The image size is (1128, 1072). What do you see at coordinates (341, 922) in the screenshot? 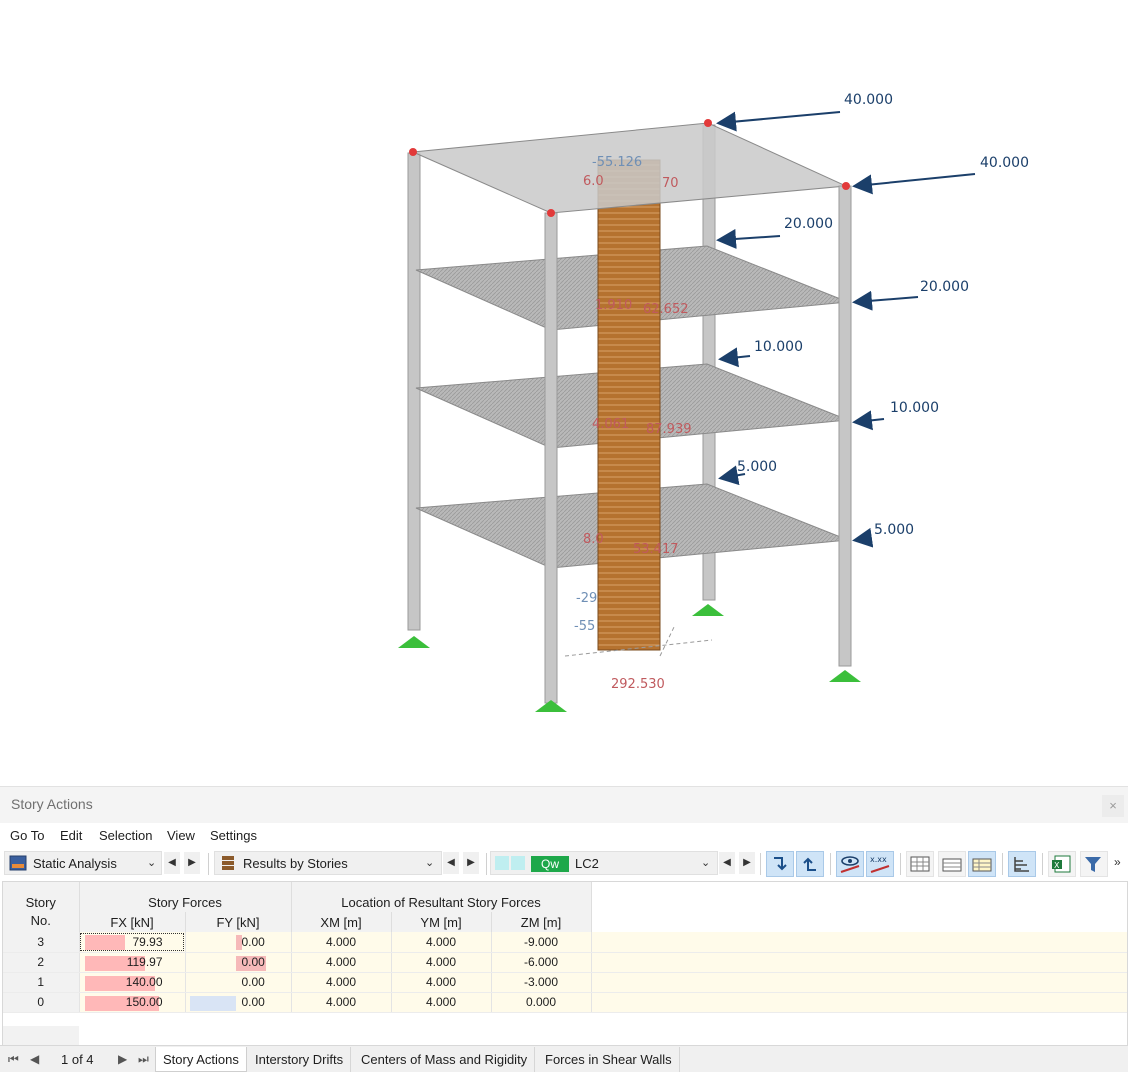
I see `column-header-xm: XM [m]` at bounding box center [341, 922].